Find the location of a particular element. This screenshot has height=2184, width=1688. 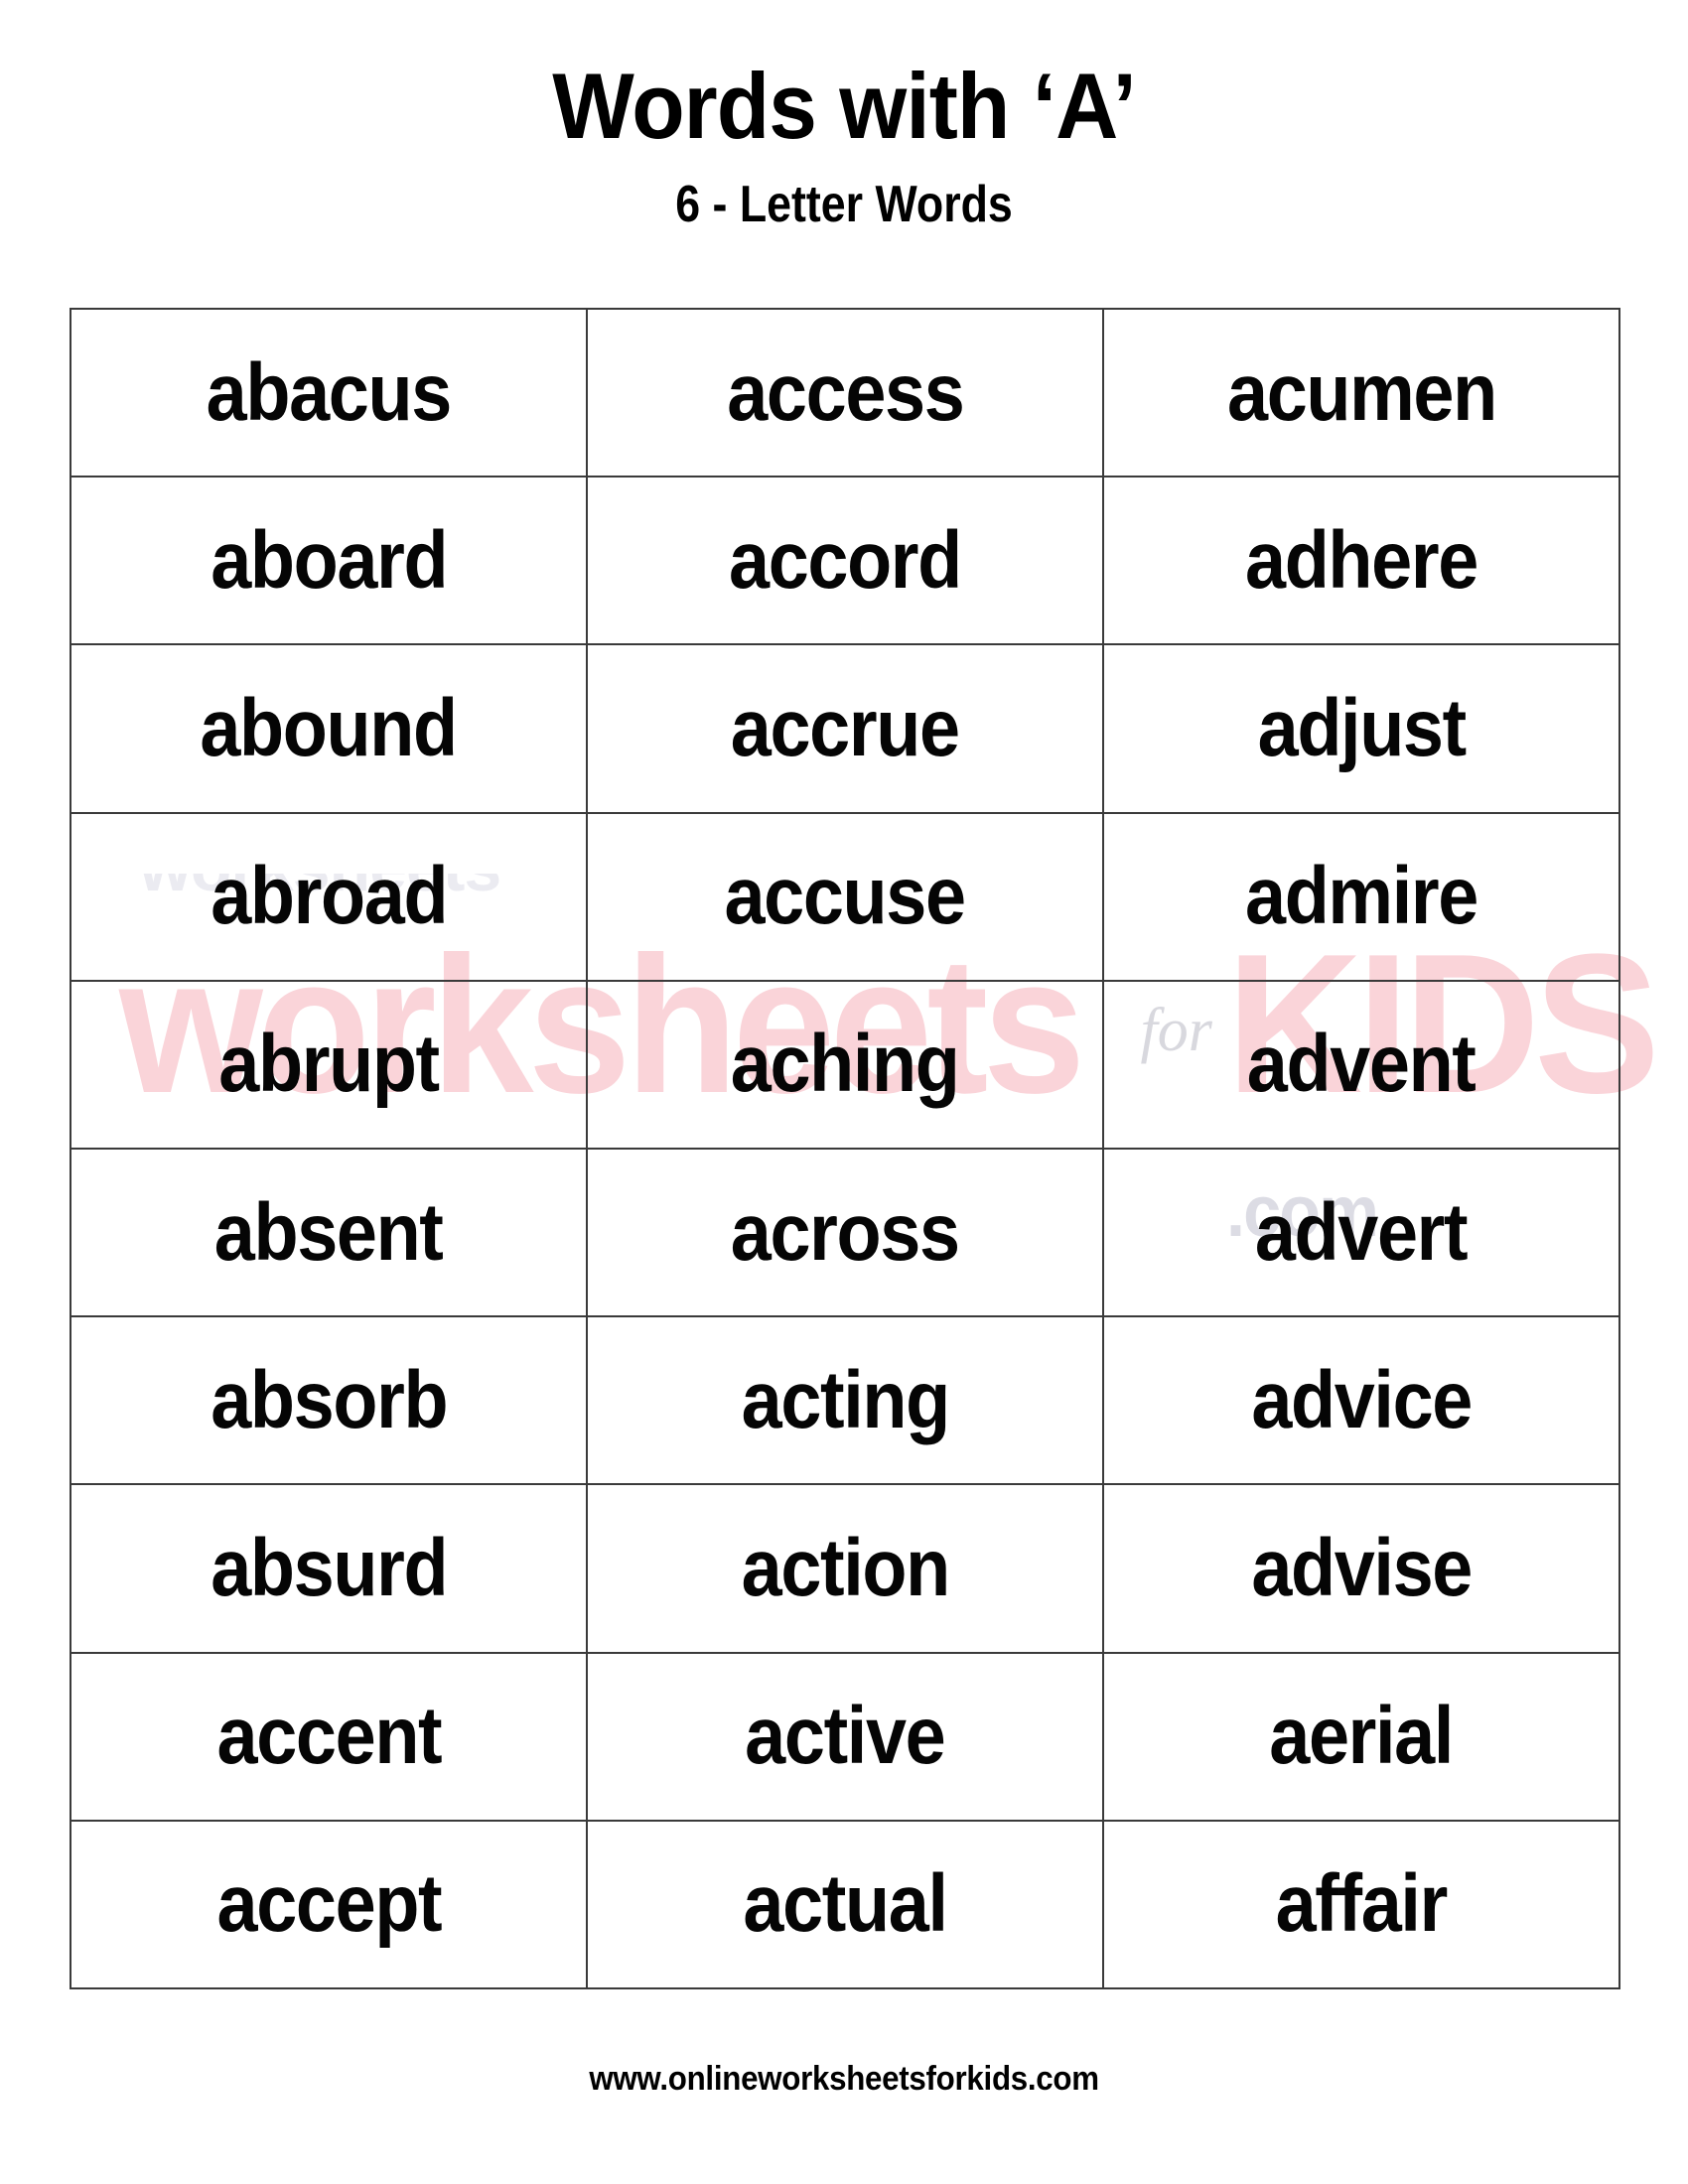

word-text: absorb is located at coordinates (329, 1399).